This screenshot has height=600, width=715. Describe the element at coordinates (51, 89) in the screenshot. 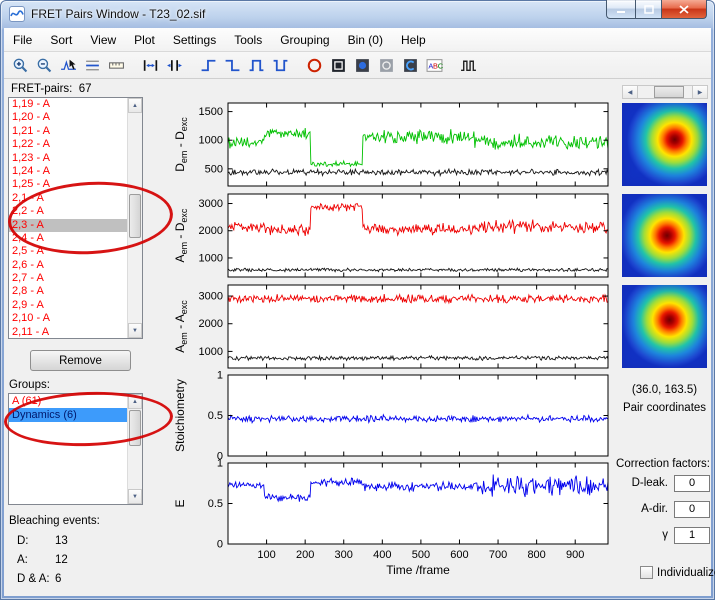

I see `fret-pairs-count-label: FRET-pairs: 67` at that location.